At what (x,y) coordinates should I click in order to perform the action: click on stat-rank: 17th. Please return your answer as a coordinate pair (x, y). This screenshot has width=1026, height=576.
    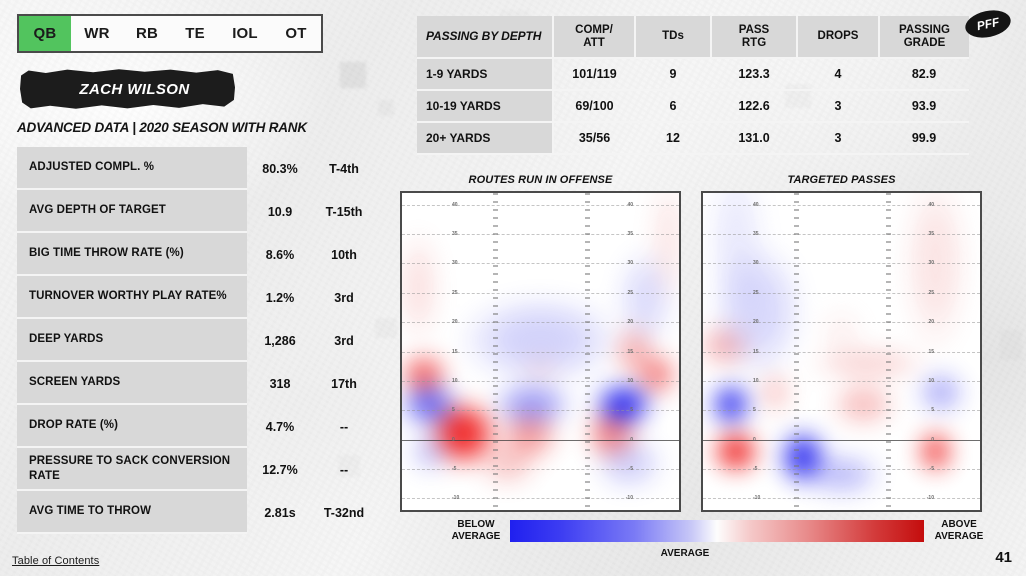
    Looking at the image, I should click on (344, 383).